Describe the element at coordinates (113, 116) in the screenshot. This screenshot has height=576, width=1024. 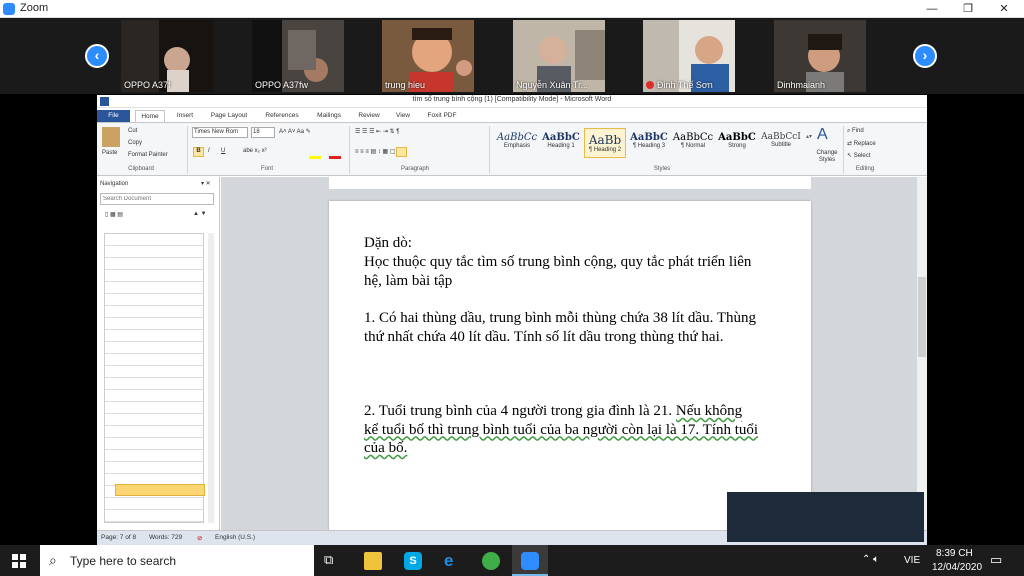
I see `tab-file: File` at that location.